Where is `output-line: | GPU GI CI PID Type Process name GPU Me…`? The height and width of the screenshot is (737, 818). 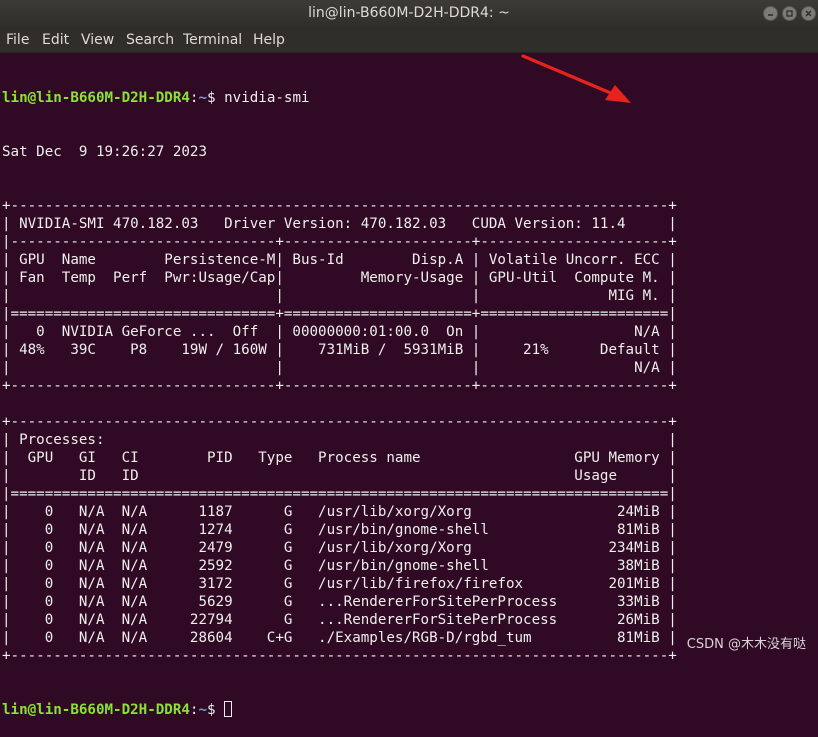 output-line: | GPU GI CI PID Type Process name GPU Me… is located at coordinates (339, 458).